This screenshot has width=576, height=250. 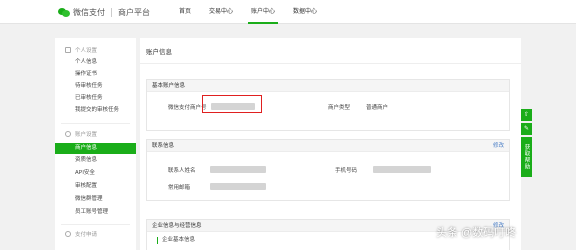 I want to click on back-to-top-button: ⇧, so click(x=526, y=115).